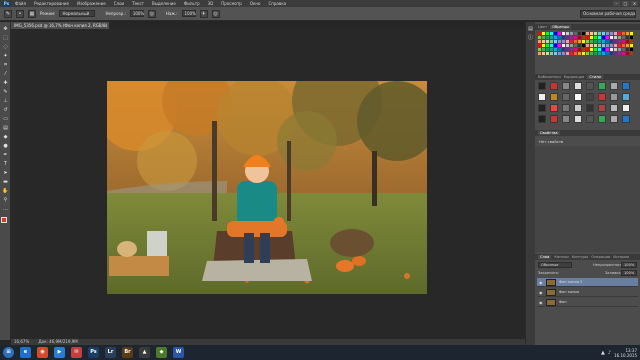 This screenshot has height=360, width=640. Describe the element at coordinates (5, 128) in the screenshot. I see `gradient-tool-icon: ▤` at that location.